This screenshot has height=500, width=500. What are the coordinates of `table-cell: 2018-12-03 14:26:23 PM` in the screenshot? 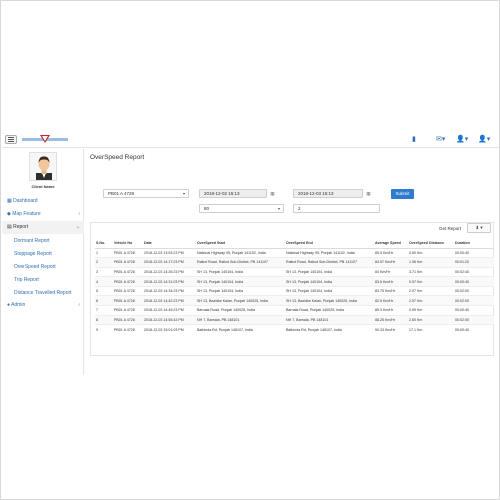 It's located at (169, 271).